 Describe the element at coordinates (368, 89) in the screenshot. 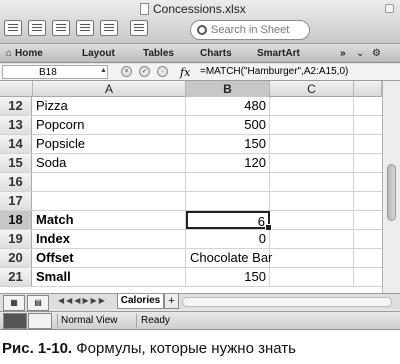

I see `column-header-d` at that location.